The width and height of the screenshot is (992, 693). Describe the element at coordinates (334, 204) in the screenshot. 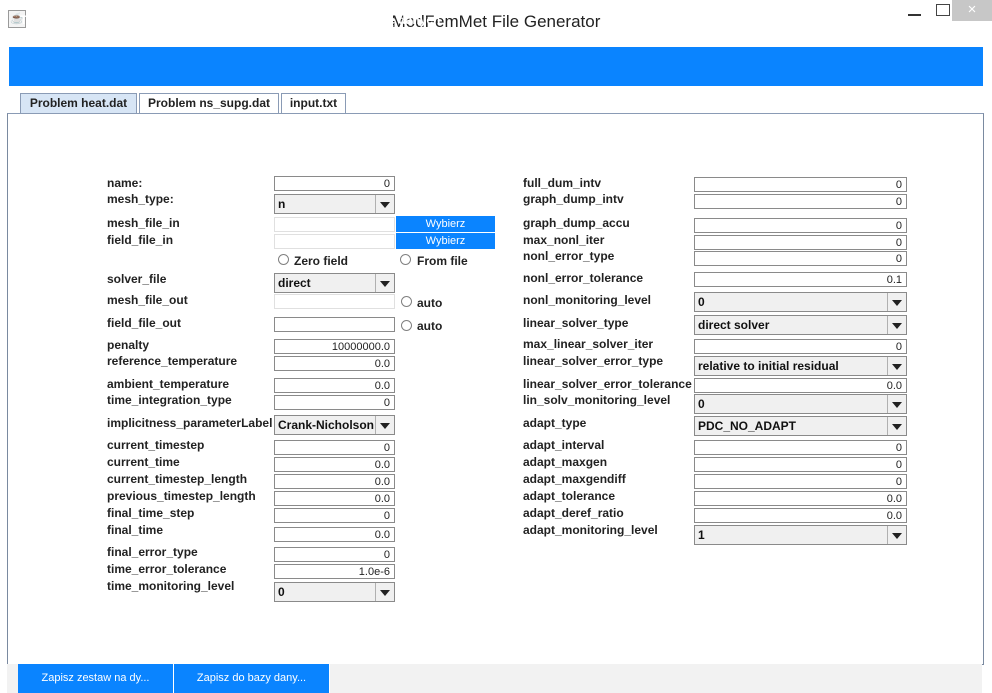

I see `mesh-type-select: n` at that location.